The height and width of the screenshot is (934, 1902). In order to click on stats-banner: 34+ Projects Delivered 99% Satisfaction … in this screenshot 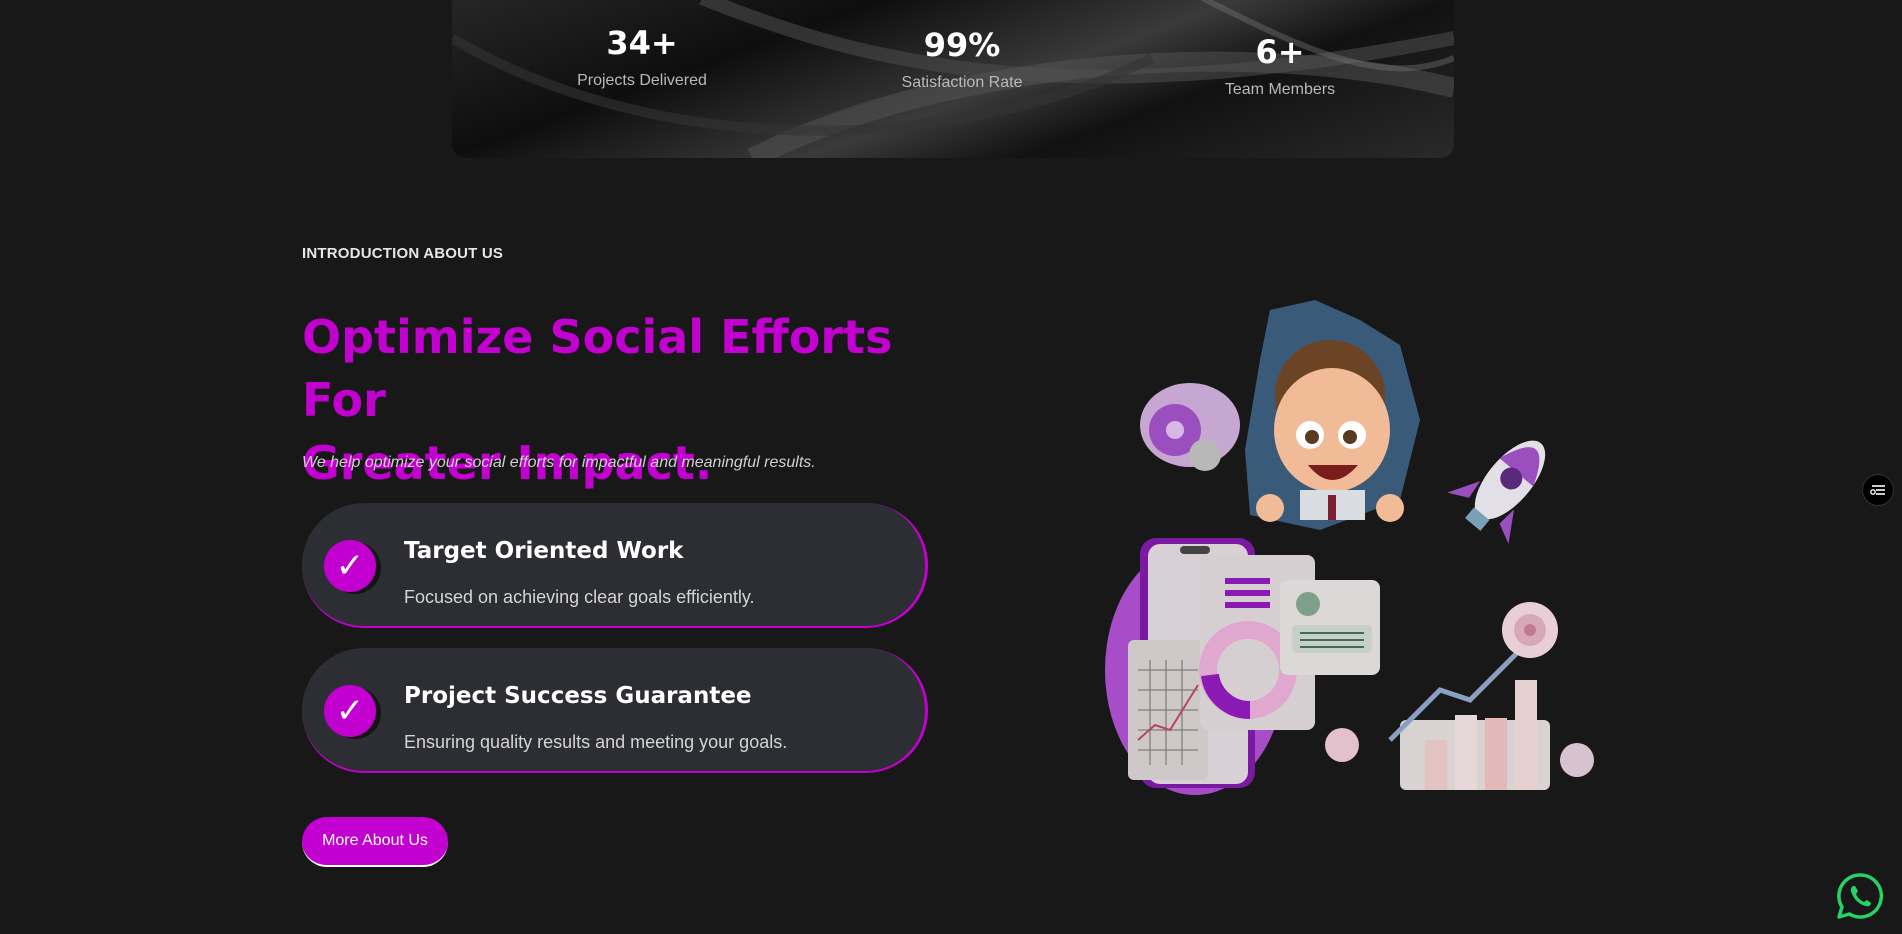, I will do `click(953, 79)`.